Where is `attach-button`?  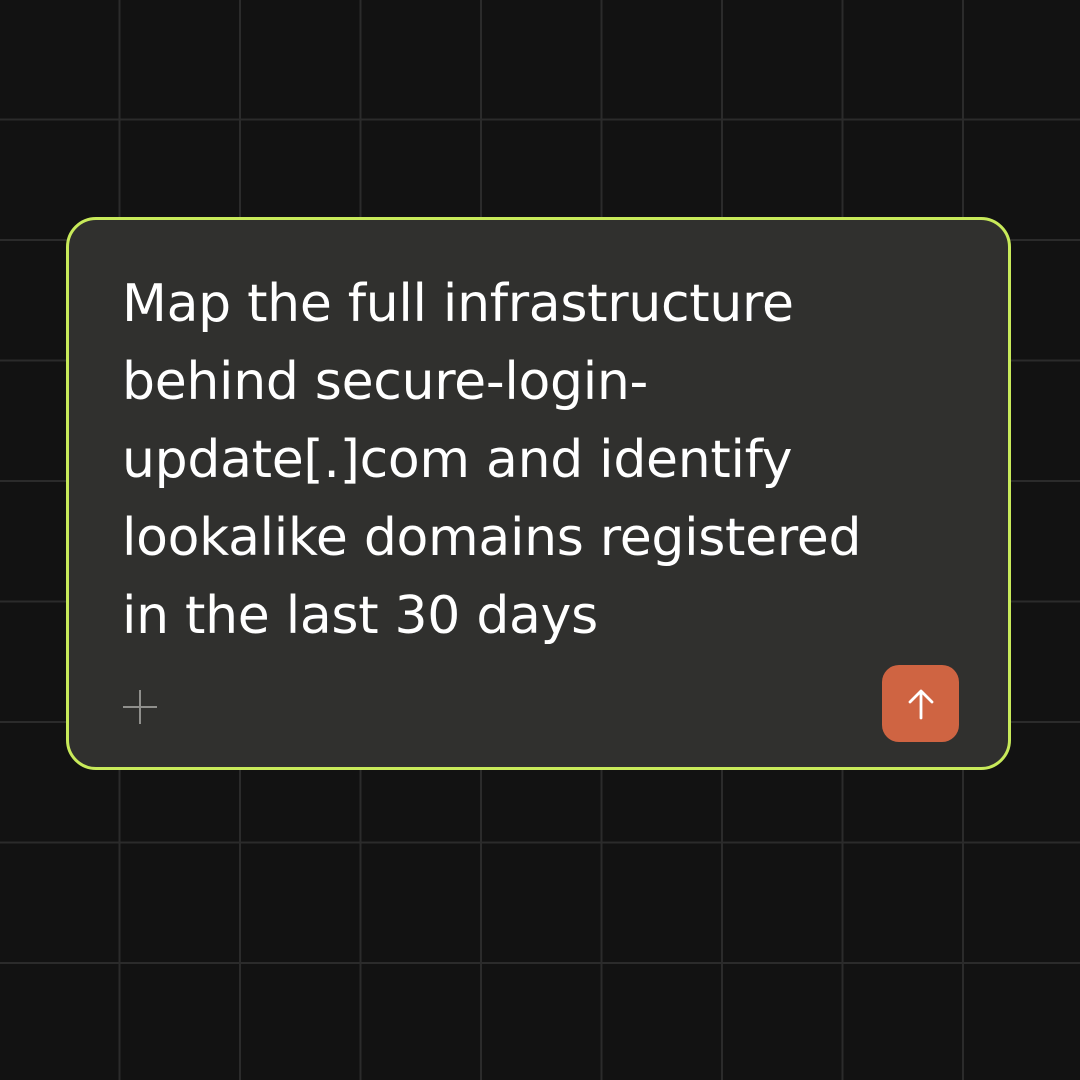 attach-button is located at coordinates (140, 707).